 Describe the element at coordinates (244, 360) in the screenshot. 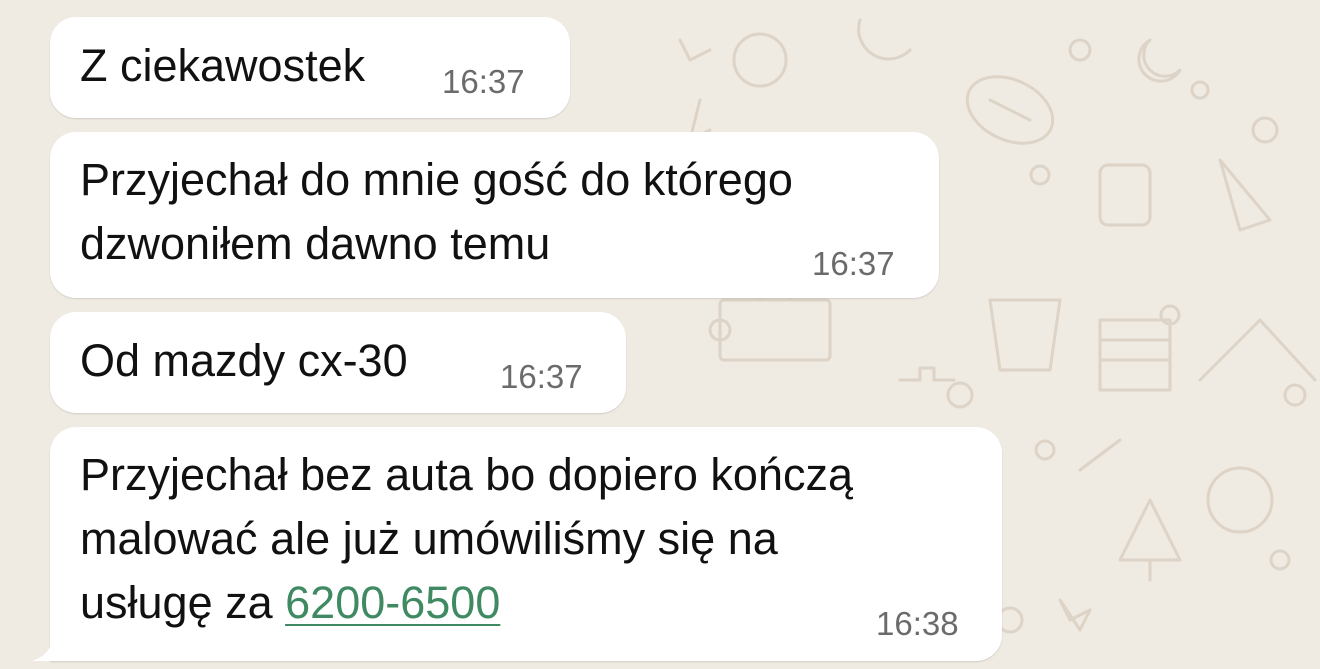

I see `message-text: Od mazdy cx-30` at that location.